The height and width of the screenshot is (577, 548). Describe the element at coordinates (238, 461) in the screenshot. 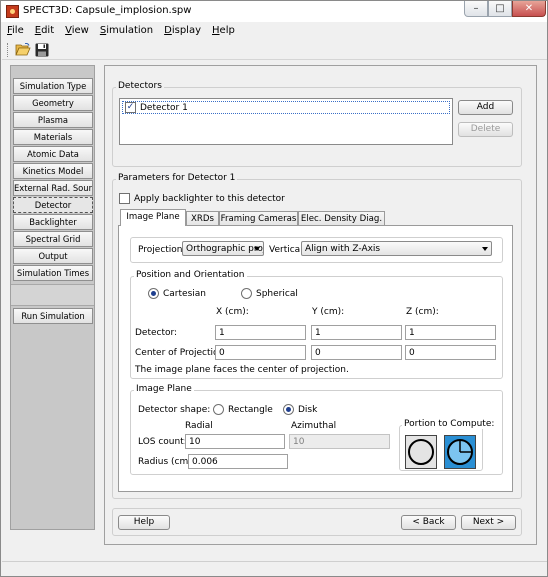

I see `radius-field: 0.006` at that location.